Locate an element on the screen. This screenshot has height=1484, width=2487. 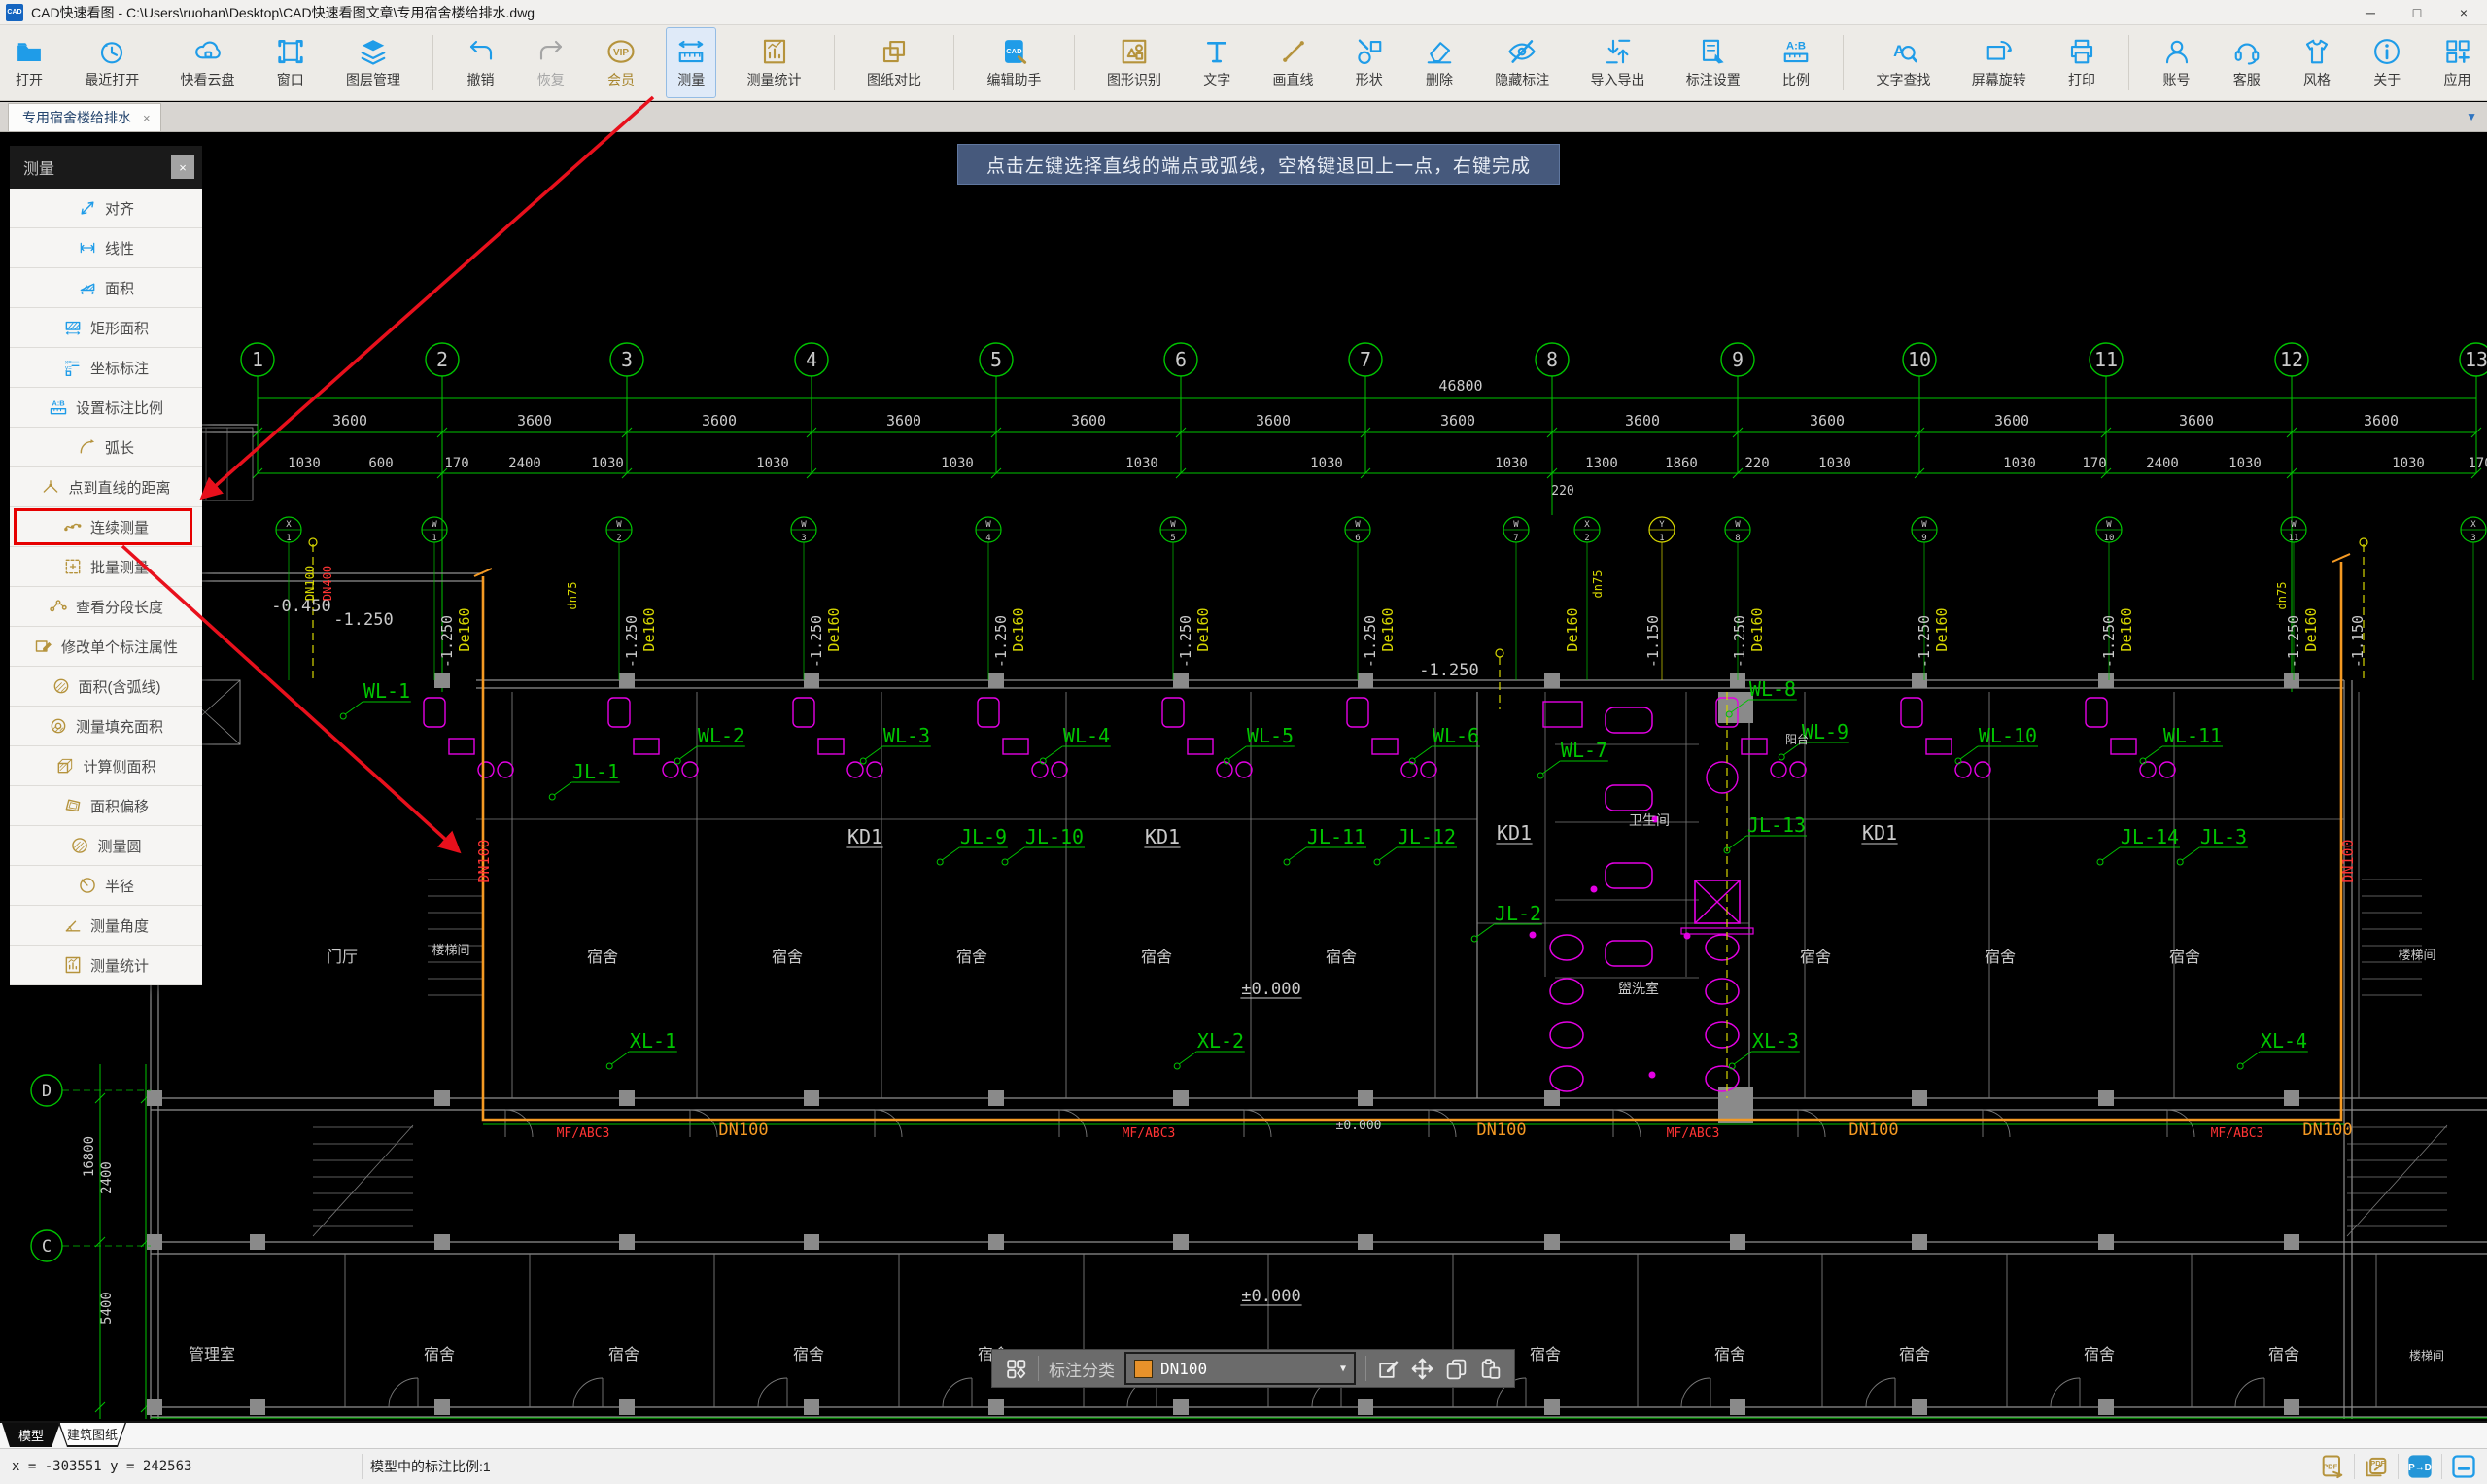
panel-item-arc: 弧长 is located at coordinates (106, 447).